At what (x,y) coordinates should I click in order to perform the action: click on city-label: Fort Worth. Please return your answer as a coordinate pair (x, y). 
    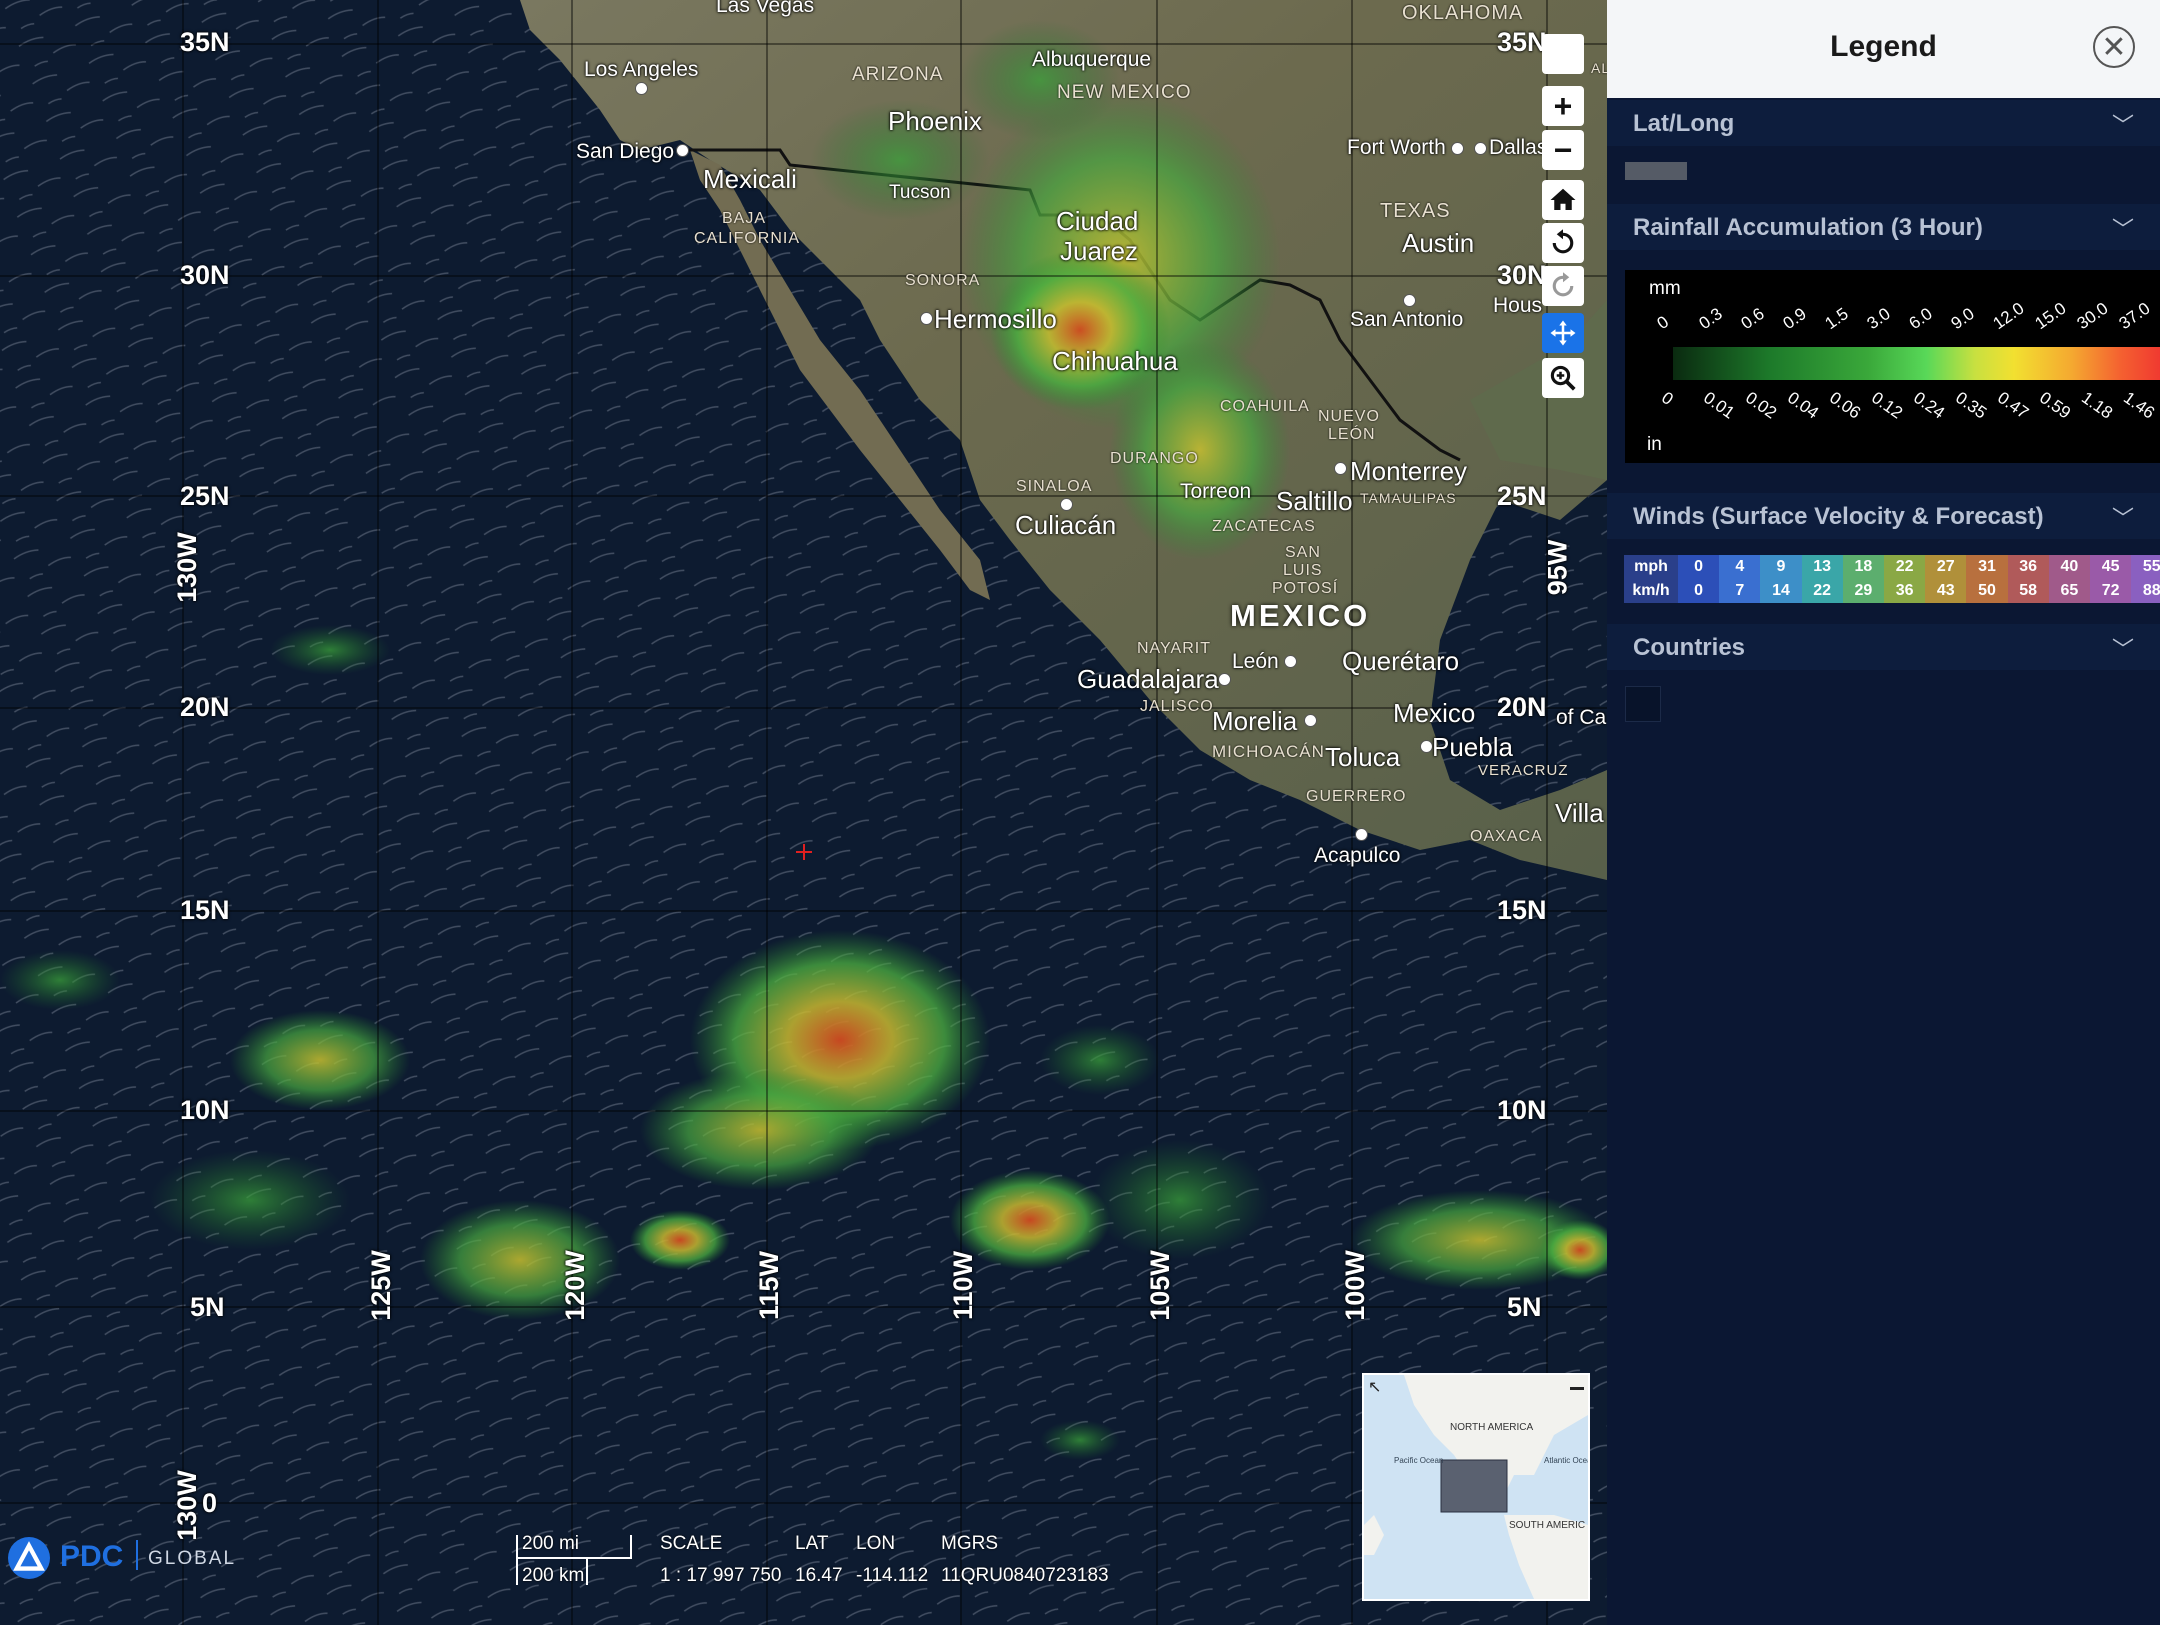
    Looking at the image, I should click on (1396, 147).